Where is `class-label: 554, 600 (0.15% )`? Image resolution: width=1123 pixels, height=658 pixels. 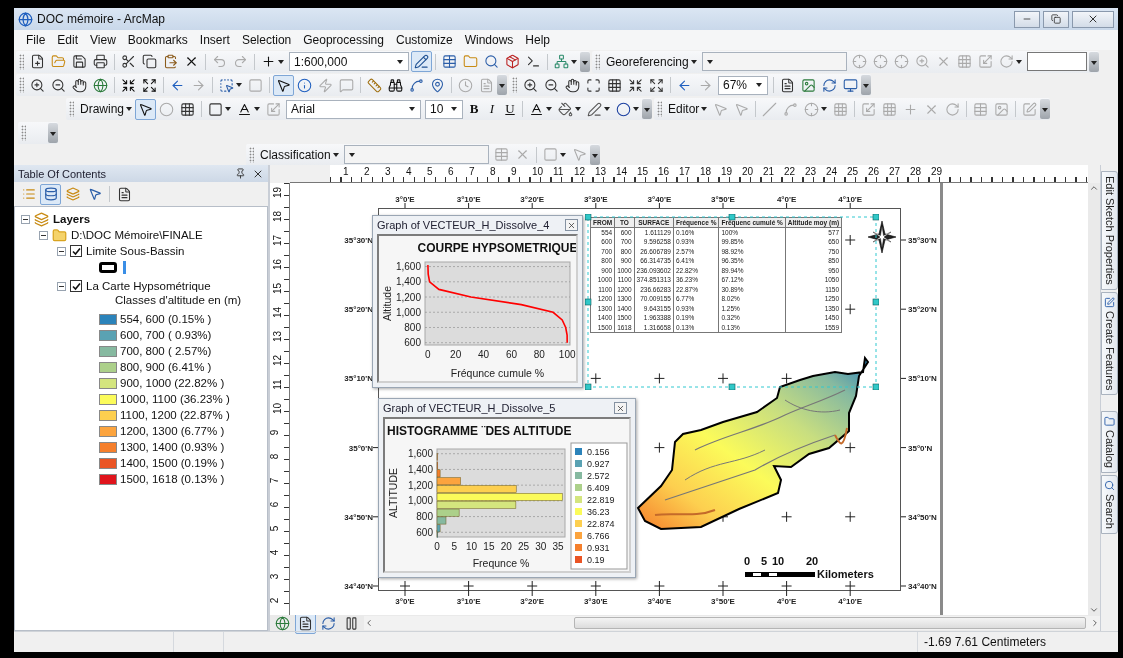 class-label: 554, 600 (0.15% ) is located at coordinates (166, 319).